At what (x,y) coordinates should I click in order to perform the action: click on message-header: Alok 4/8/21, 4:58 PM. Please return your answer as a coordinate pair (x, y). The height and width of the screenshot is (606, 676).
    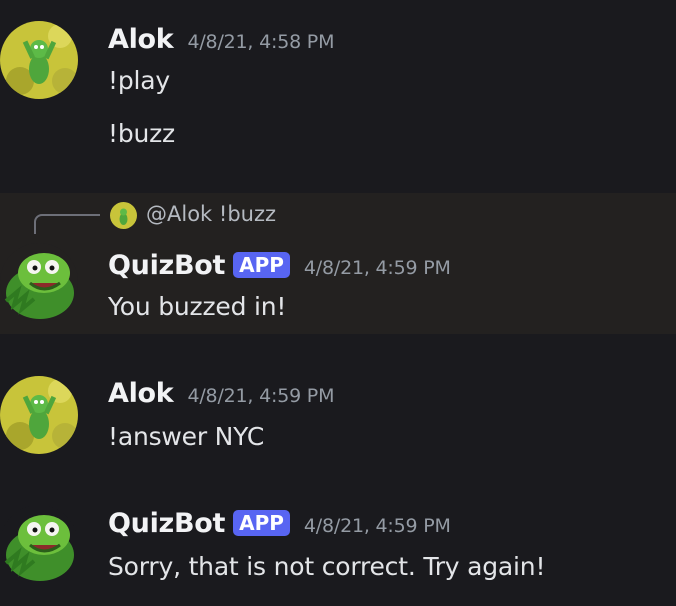
    Looking at the image, I should click on (221, 39).